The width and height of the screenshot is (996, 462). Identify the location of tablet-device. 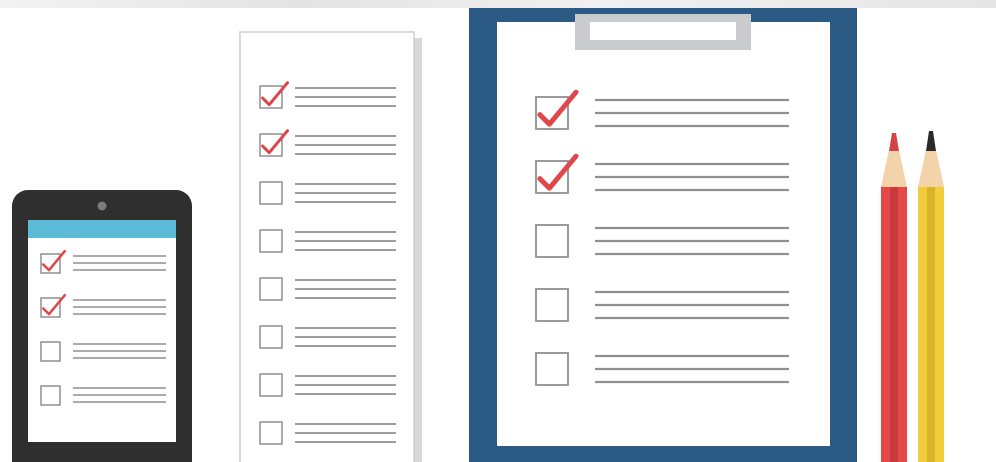
(102, 326).